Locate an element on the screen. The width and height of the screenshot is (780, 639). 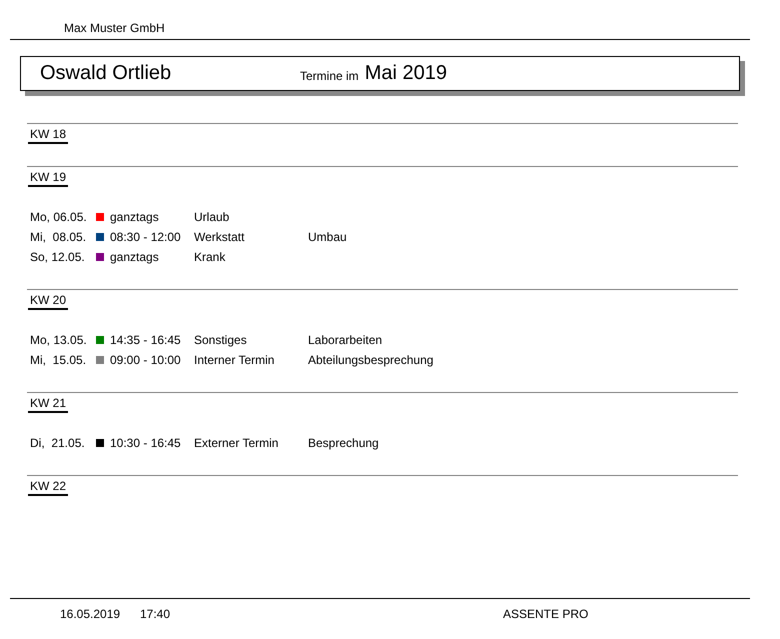
entry-time: 10:30 - 16:45 is located at coordinates (146, 443).